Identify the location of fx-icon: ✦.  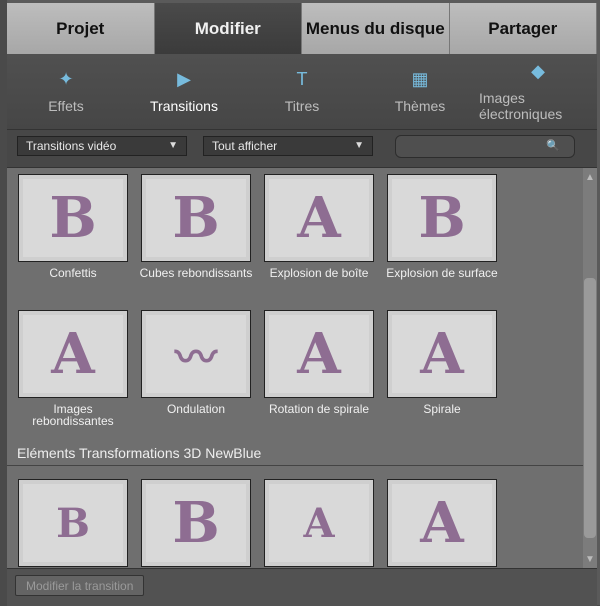
(66, 79).